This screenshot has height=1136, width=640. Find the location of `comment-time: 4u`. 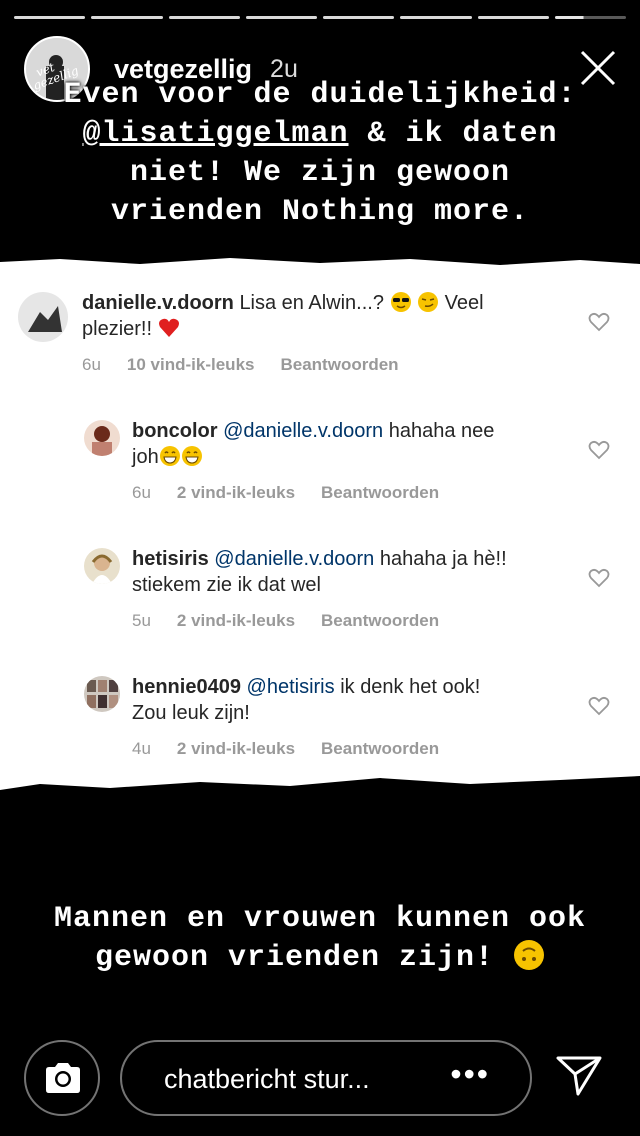

comment-time: 4u is located at coordinates (141, 748).